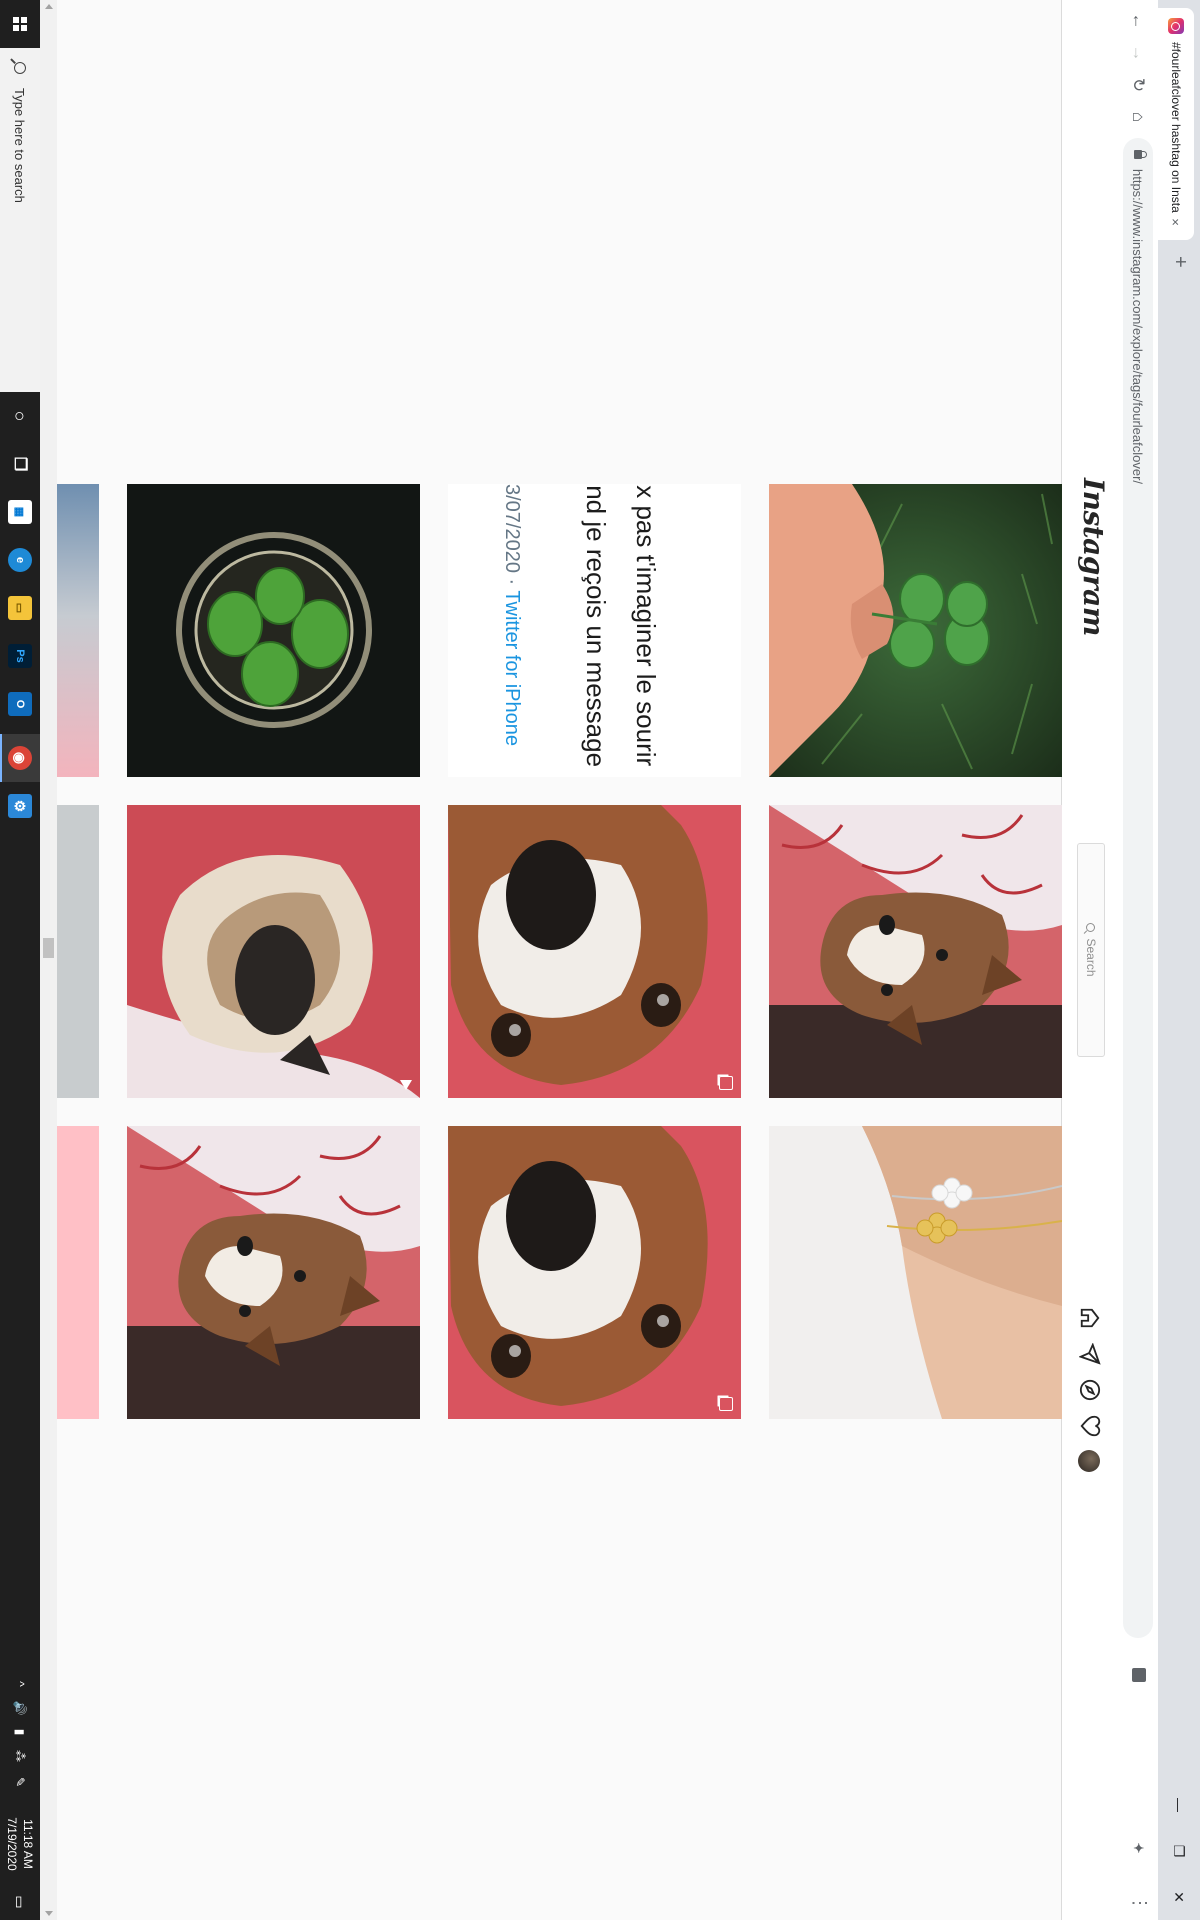 This screenshot has height=1920, width=1200. Describe the element at coordinates (20, 1732) in the screenshot. I see `battery-icon: ▮` at that location.